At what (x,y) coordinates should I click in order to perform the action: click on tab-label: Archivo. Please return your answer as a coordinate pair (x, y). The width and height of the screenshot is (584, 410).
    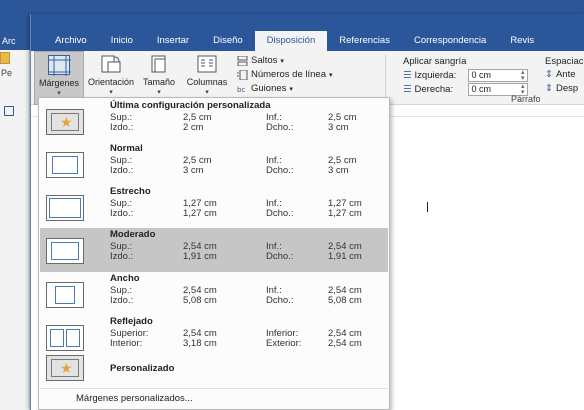
    Looking at the image, I should click on (71, 40).